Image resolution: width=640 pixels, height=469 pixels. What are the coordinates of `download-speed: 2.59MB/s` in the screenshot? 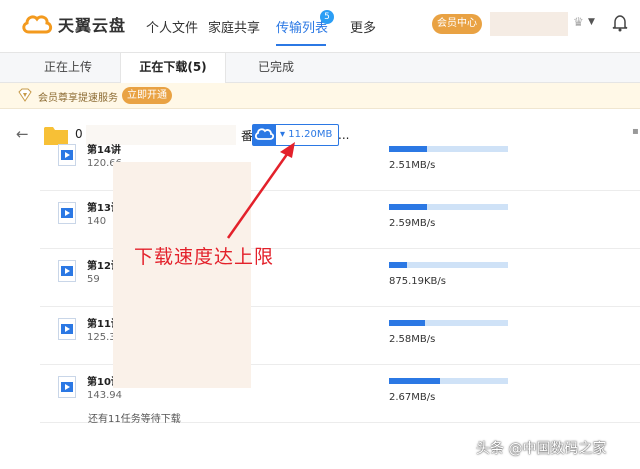 It's located at (412, 223).